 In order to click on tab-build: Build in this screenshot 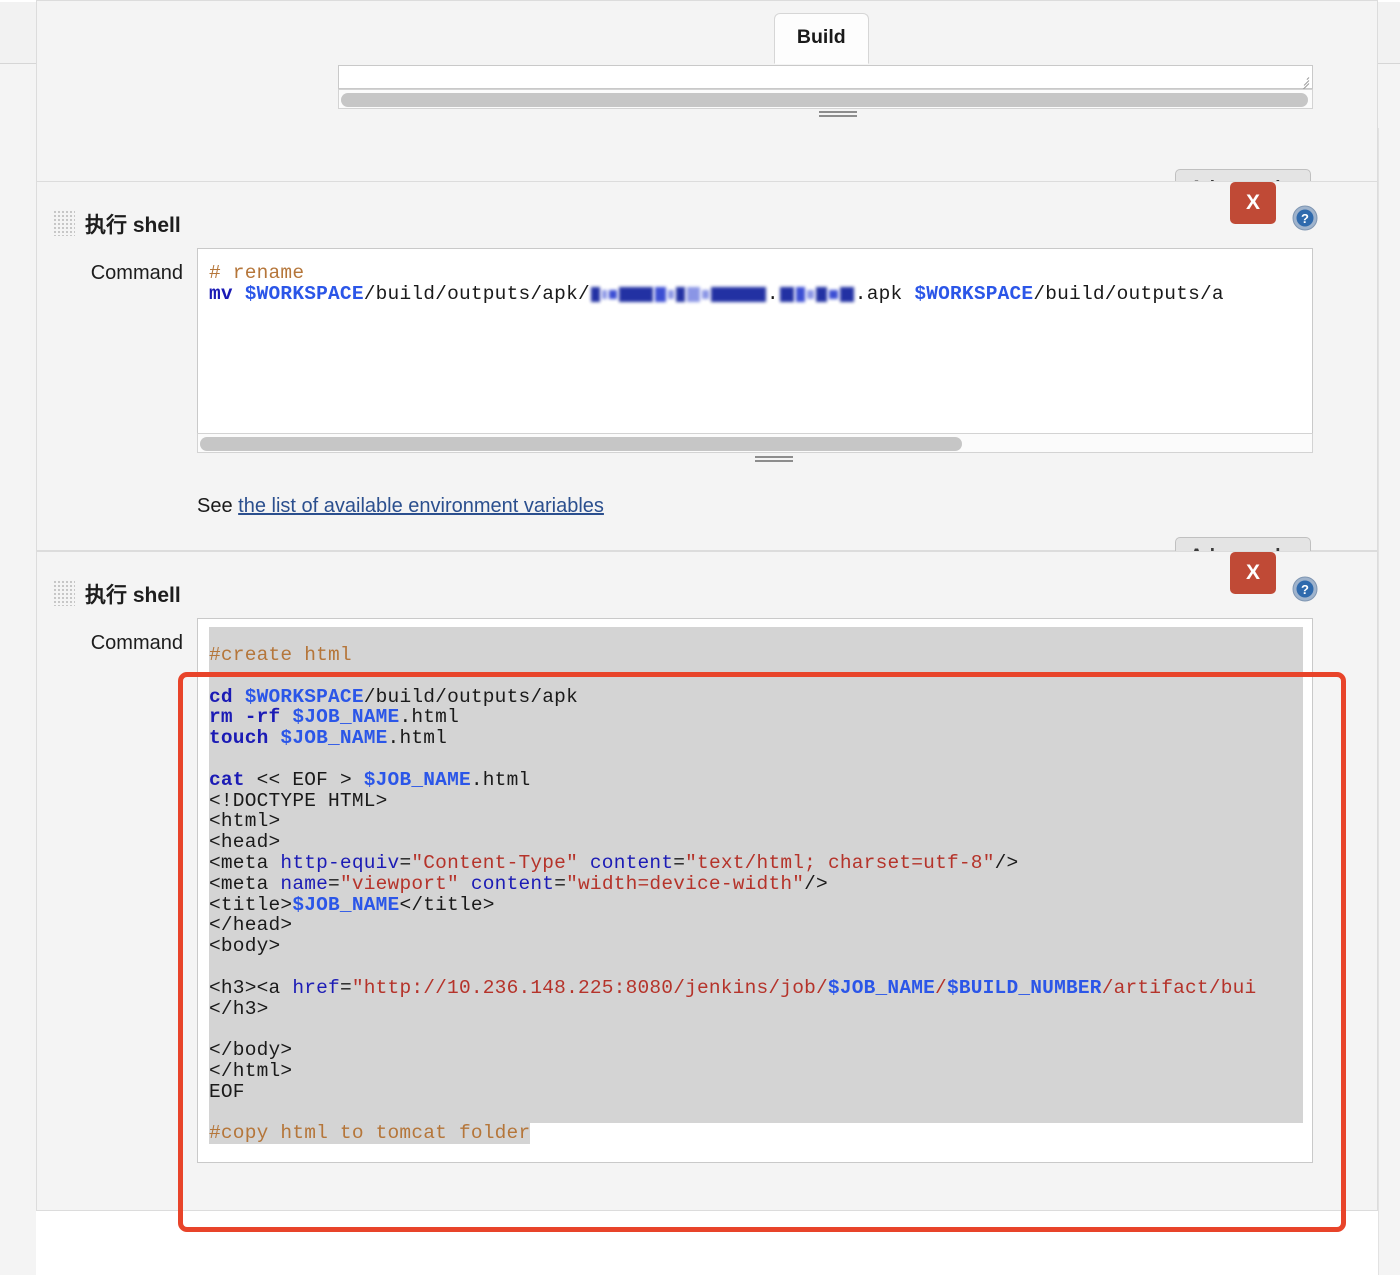, I will do `click(821, 38)`.